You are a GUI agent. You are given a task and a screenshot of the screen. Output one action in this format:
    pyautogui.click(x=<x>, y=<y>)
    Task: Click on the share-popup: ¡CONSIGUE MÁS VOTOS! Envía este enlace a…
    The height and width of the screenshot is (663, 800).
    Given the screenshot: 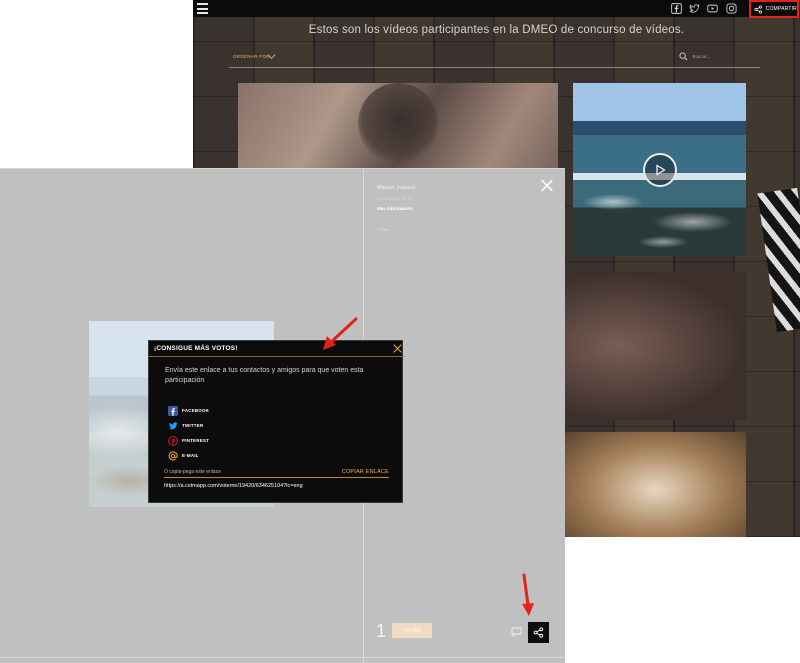 What is the action you would take?
    pyautogui.click(x=276, y=421)
    